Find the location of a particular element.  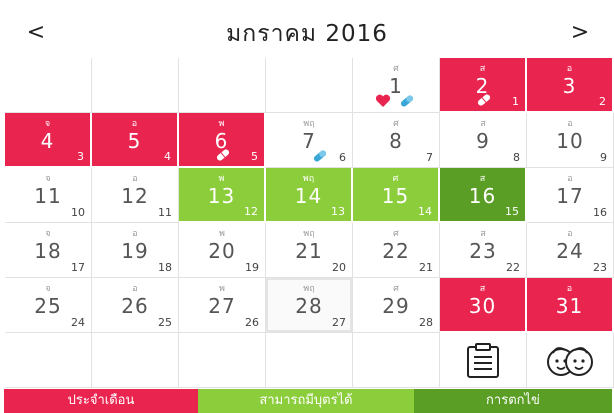

day-cell: พฤ 28 27 is located at coordinates (309, 305).